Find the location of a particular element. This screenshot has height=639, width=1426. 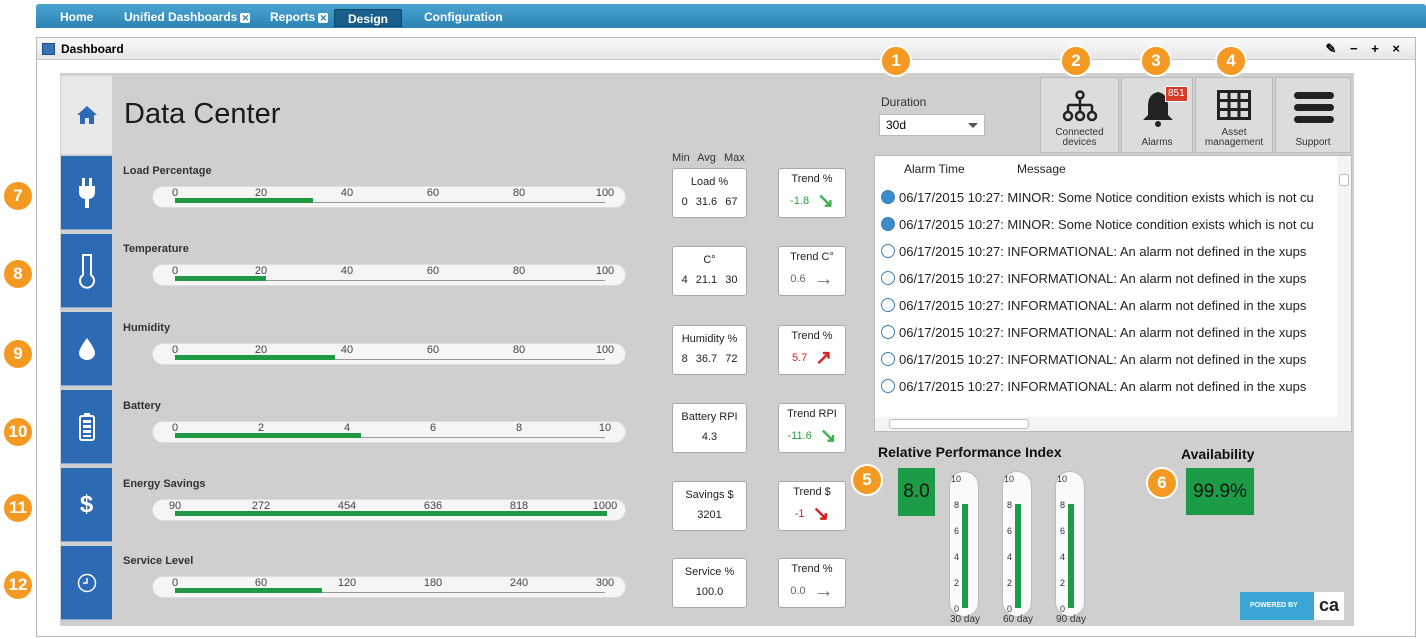

tab-home: Home is located at coordinates (76, 17).